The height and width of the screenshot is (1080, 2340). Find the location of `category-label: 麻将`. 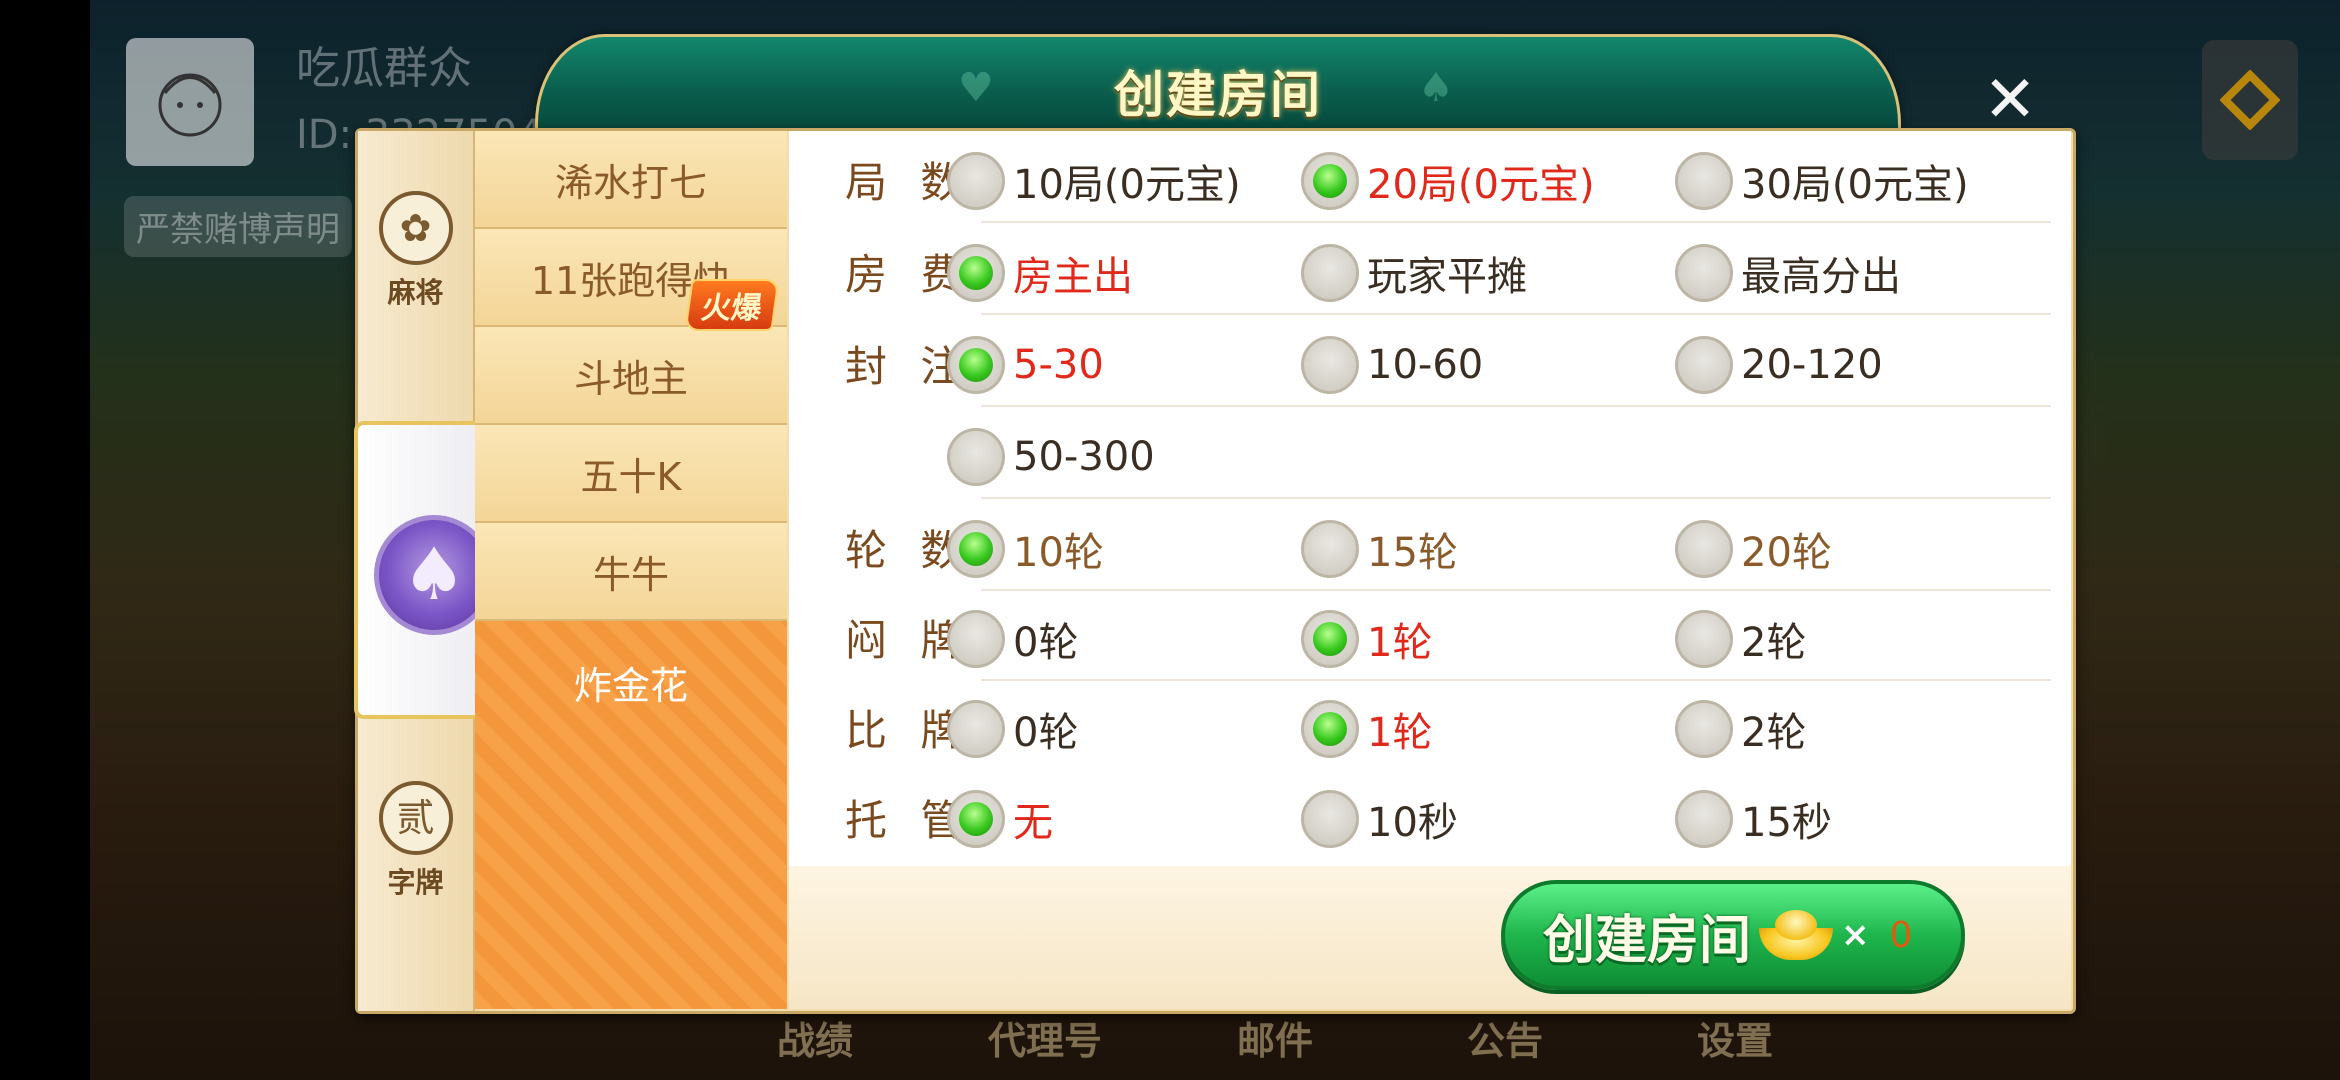

category-label: 麻将 is located at coordinates (415, 292).